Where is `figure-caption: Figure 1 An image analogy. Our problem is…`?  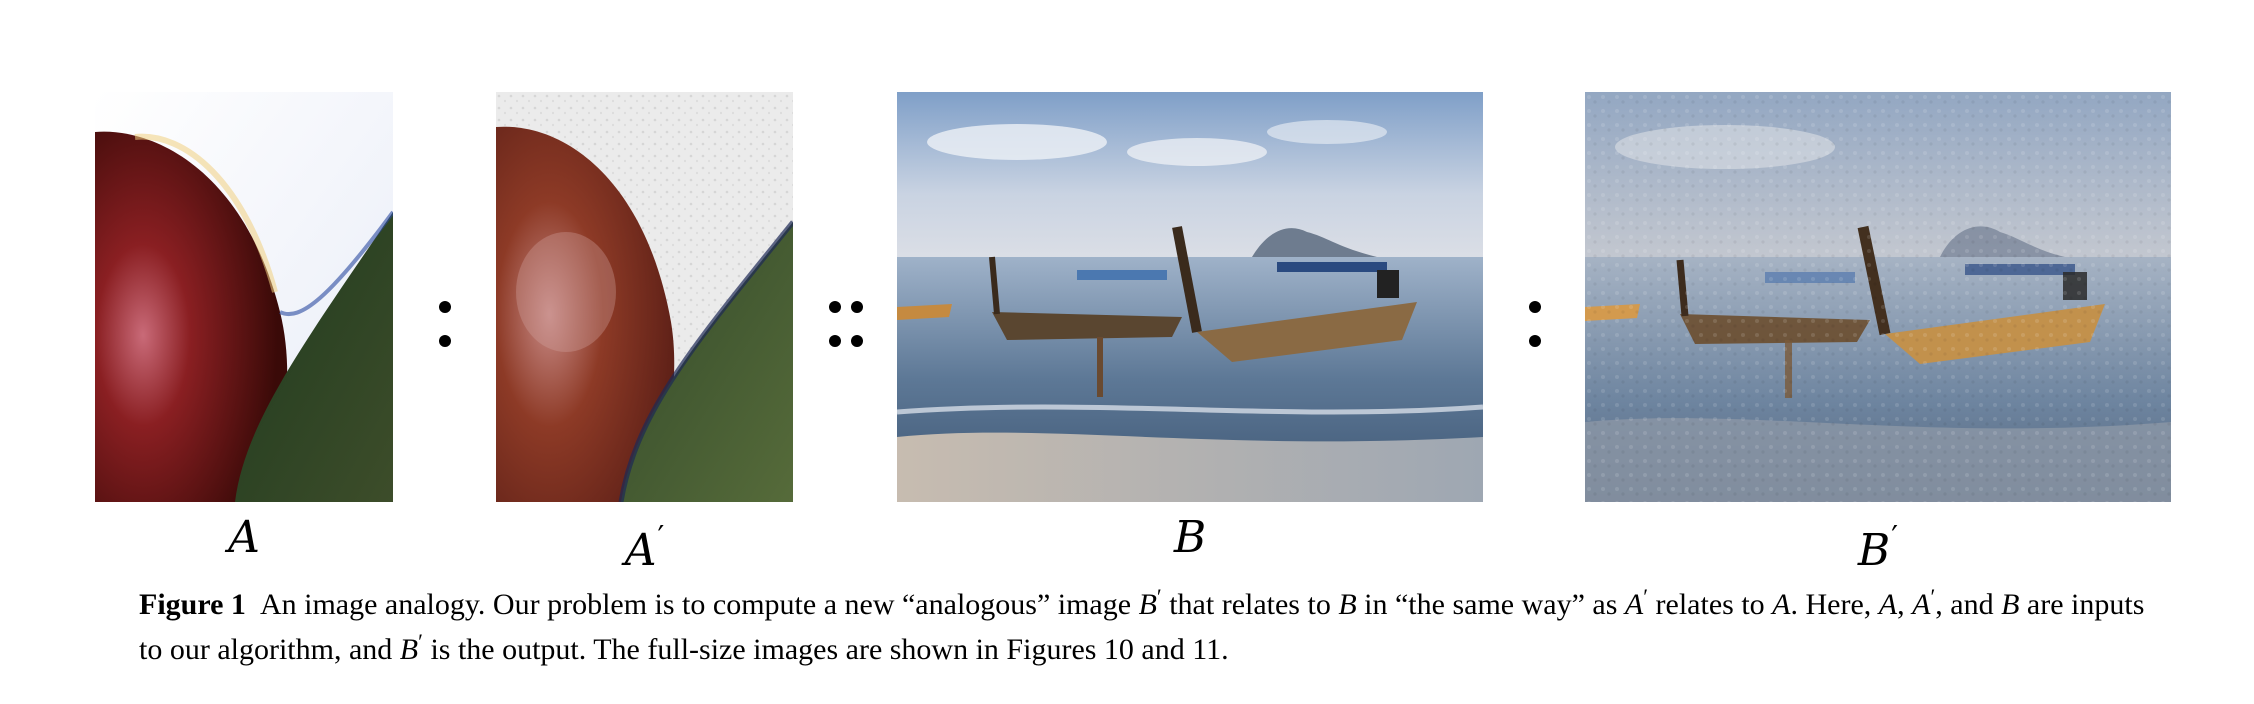 figure-caption: Figure 1 An image analogy. Our problem is… is located at coordinates (1142, 625).